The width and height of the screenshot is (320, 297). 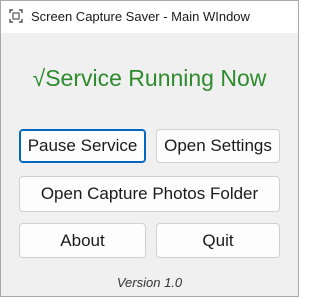 I want to click on about-button: About, so click(x=82, y=240).